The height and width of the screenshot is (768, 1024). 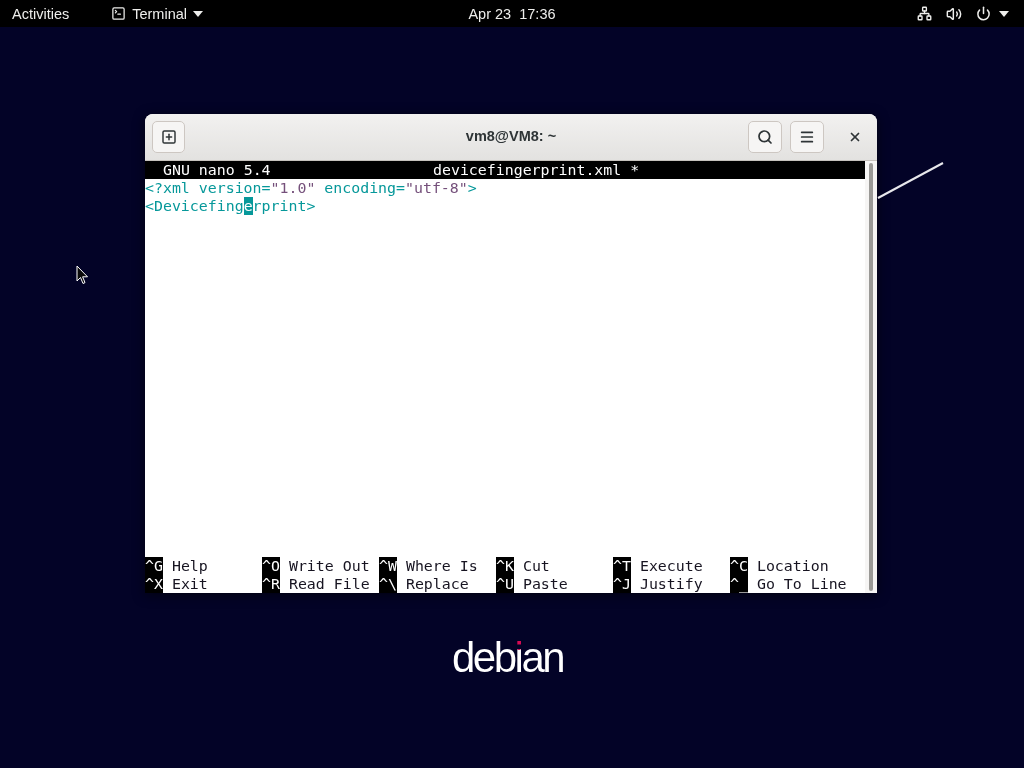 I want to click on scrollbar-thumb, so click(x=871, y=377).